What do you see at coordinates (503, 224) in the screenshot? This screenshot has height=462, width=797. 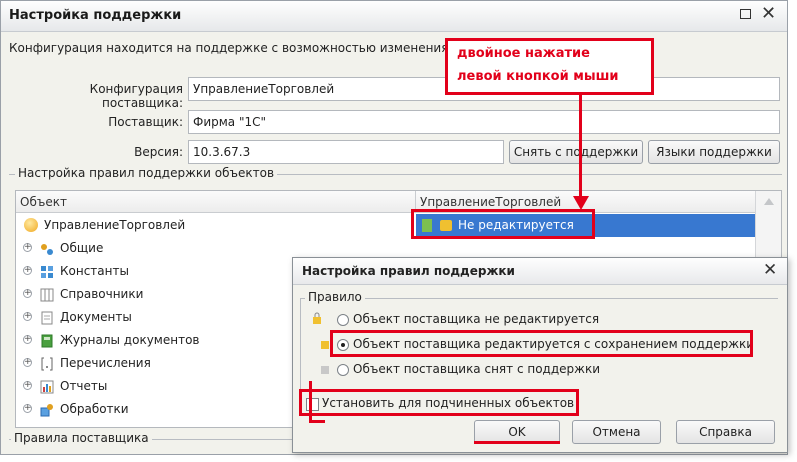 I see `status-highlight-box` at bounding box center [503, 224].